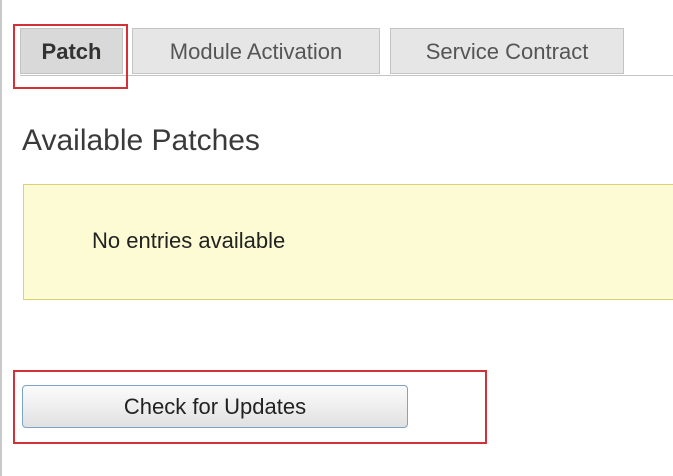  What do you see at coordinates (215, 406) in the screenshot?
I see `check-for-updates-button: Check for Updates` at bounding box center [215, 406].